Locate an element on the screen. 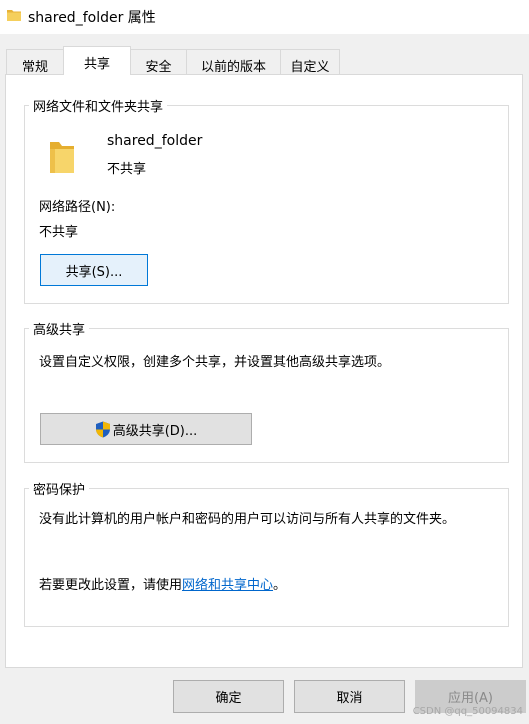  change-setting-text: 若要更改此设置，请使用网络和共享中心。 is located at coordinates (162, 583).